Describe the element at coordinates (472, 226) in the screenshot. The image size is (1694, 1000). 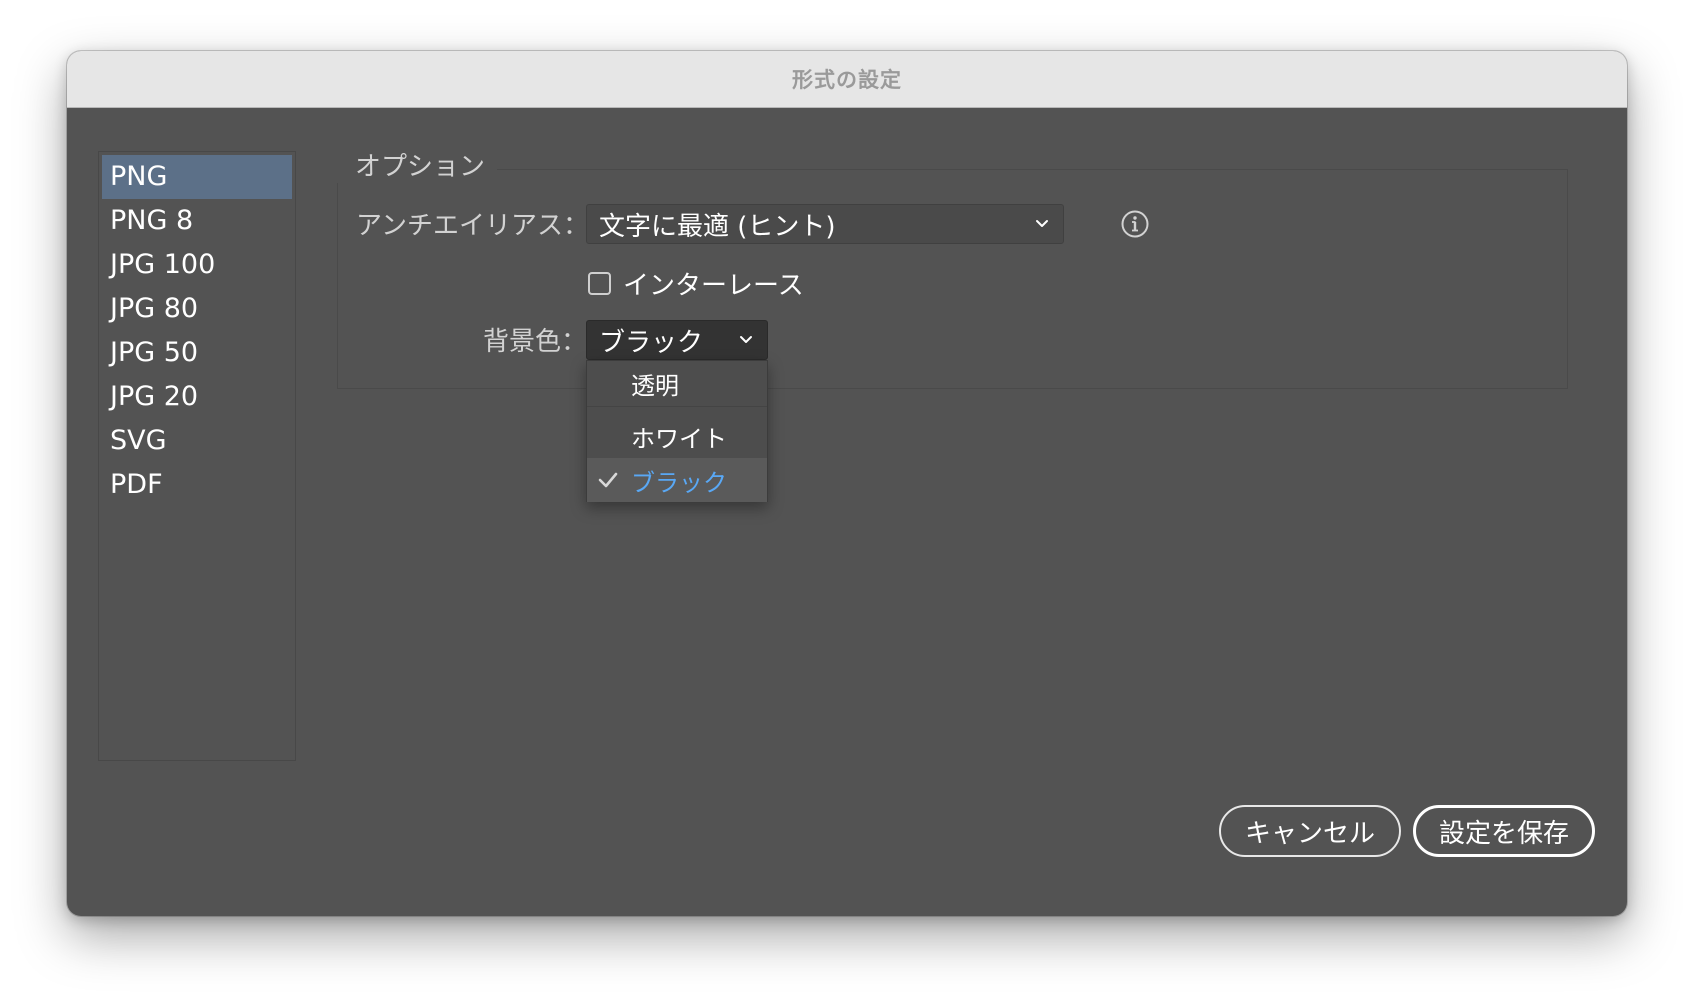
I see `antialias-label: アンチエイリアス：` at that location.